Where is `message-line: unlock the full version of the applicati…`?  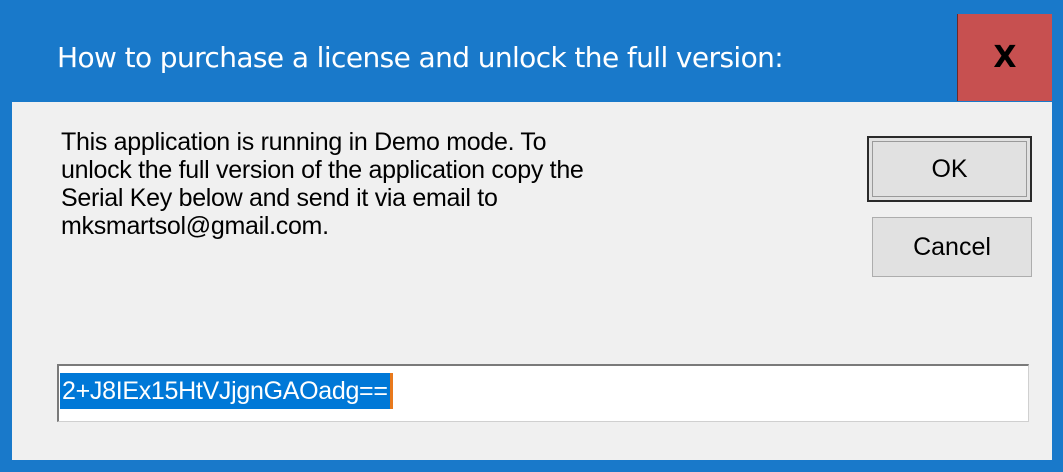
message-line: unlock the full version of the applicati… is located at coordinates (322, 170).